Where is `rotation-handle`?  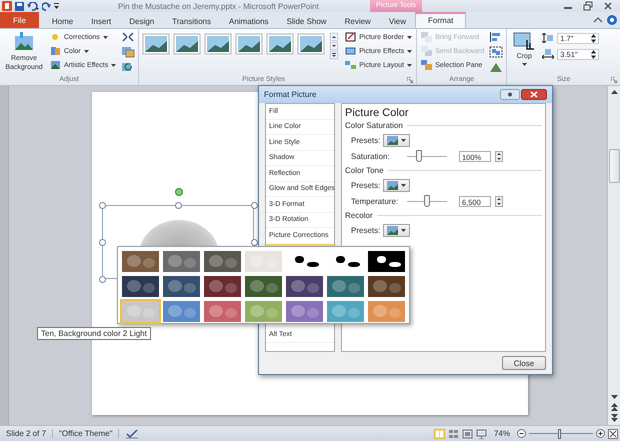
rotation-handle is located at coordinates (179, 192).